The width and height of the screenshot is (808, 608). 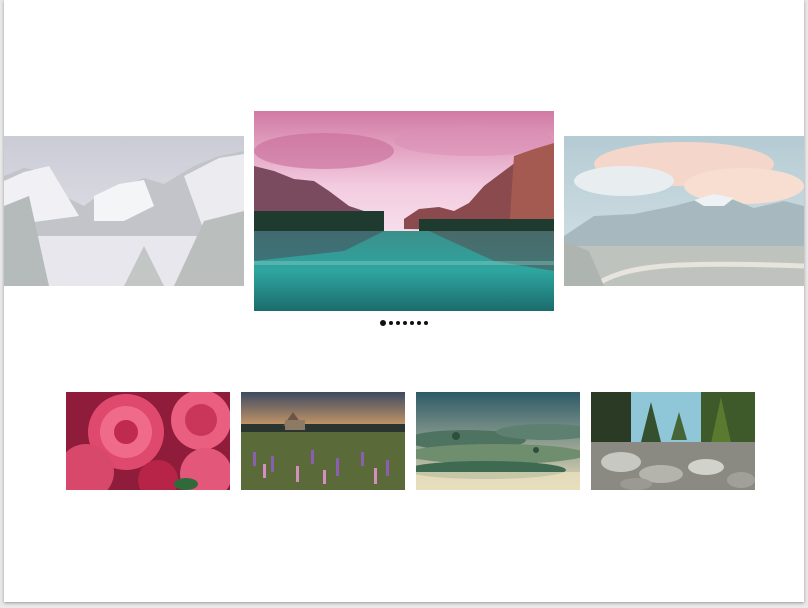 I want to click on church-lupine-field-image, so click(x=323, y=441).